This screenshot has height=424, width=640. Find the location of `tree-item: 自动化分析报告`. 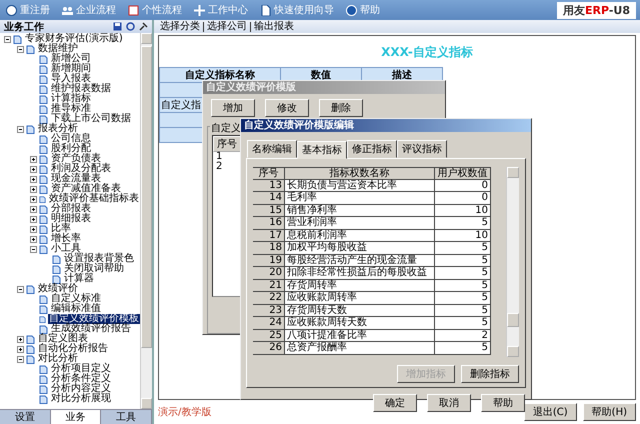

tree-item: 自动化分析报告 is located at coordinates (73, 349).